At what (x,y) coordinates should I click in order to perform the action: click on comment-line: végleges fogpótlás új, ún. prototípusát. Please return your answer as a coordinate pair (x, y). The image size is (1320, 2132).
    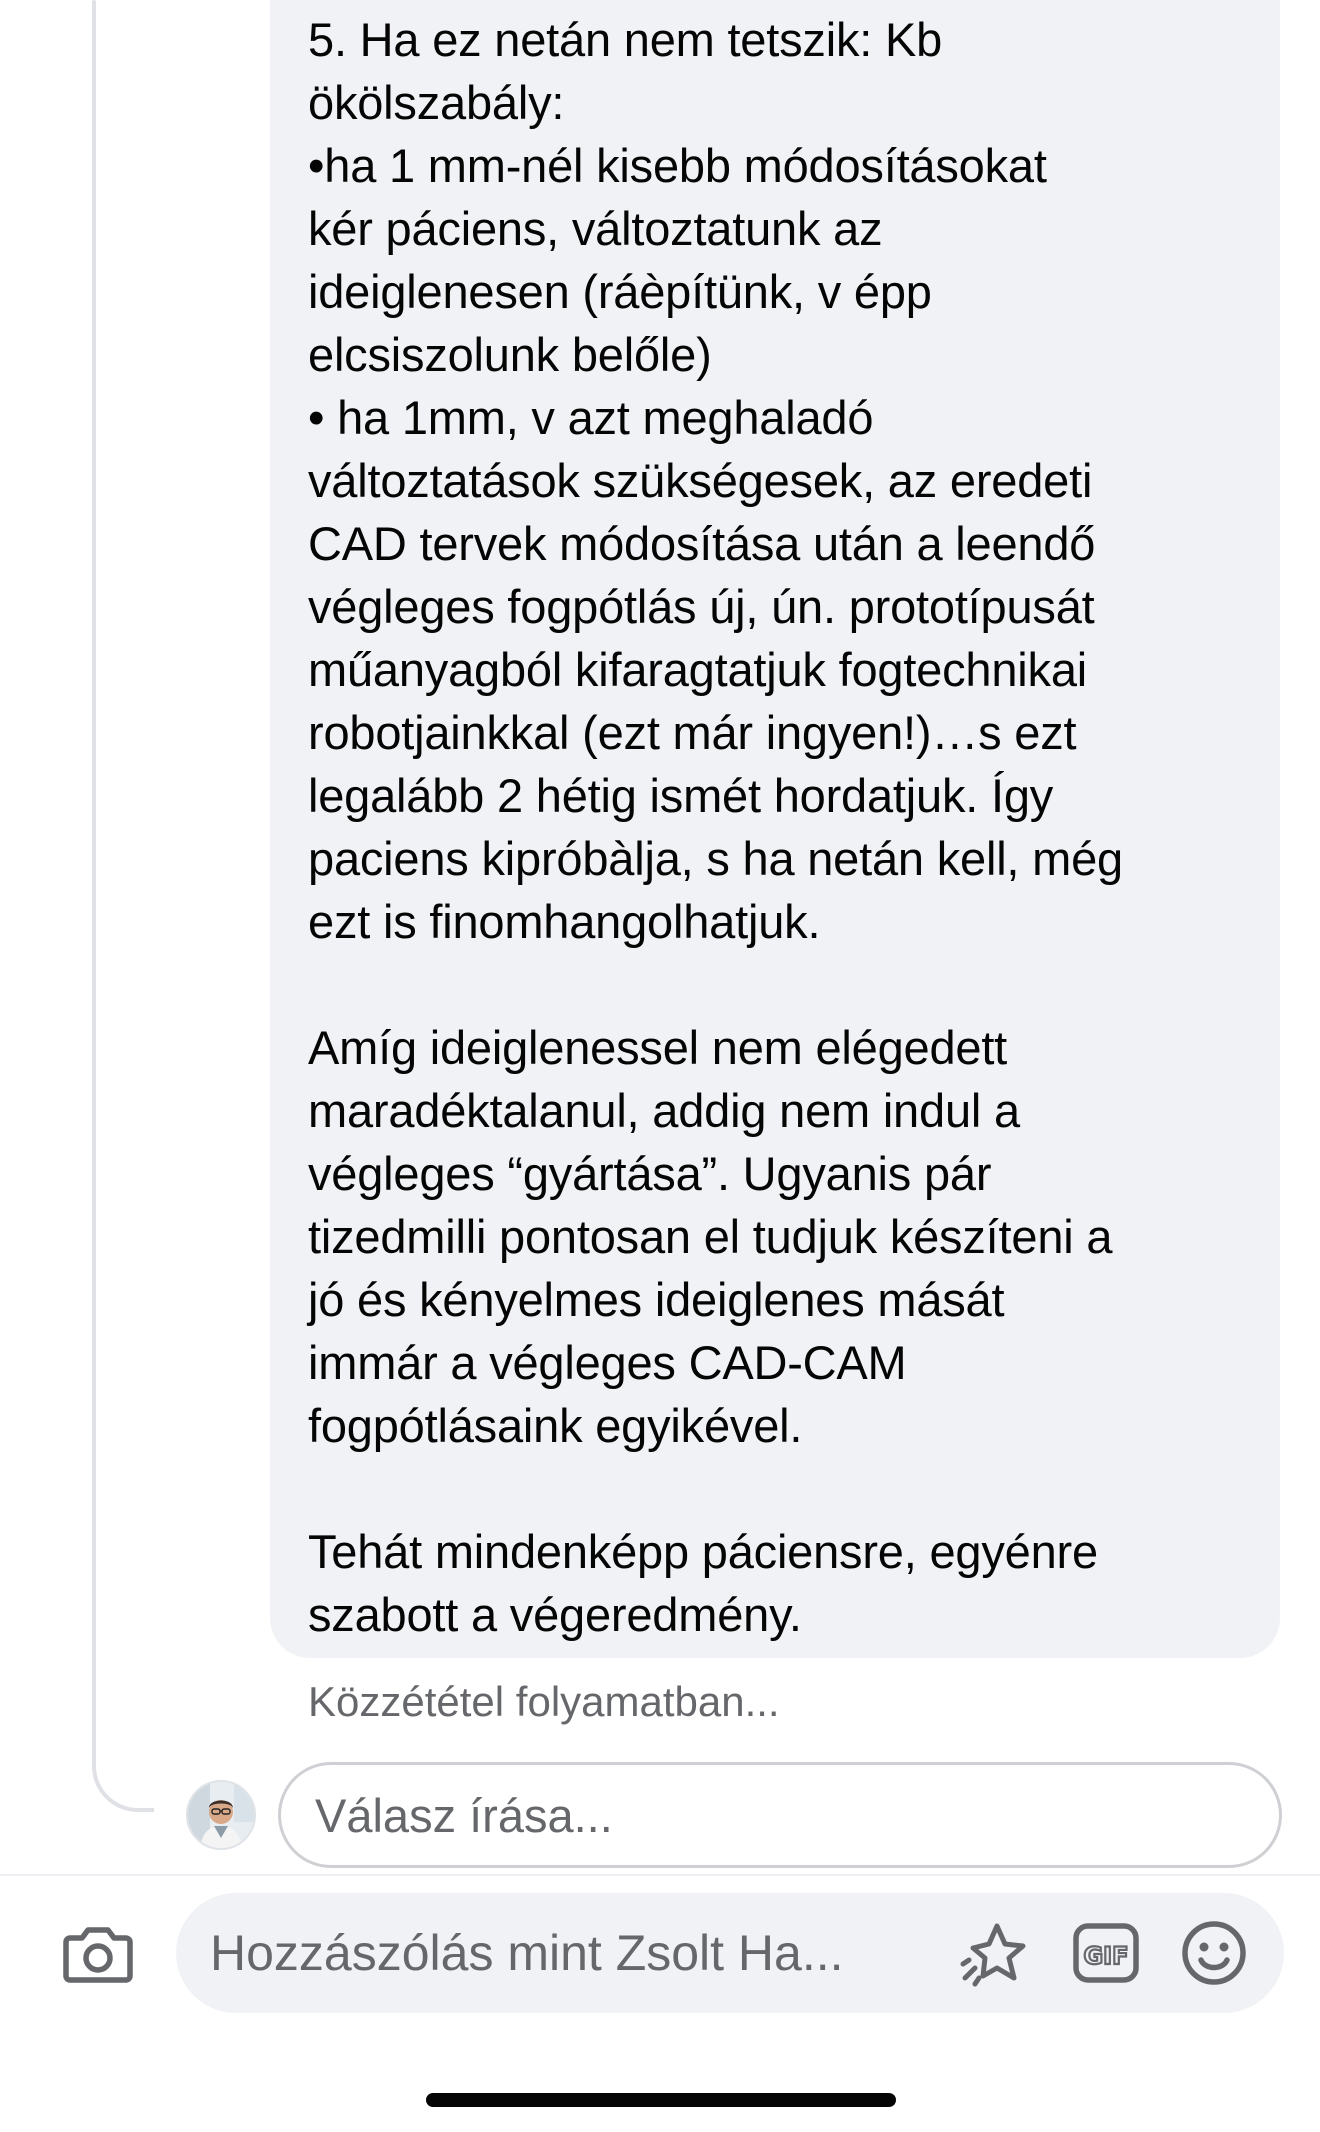
    Looking at the image, I should click on (701, 606).